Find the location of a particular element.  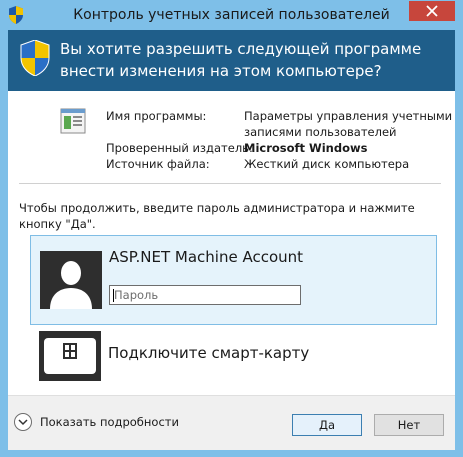

file-source-label: Источник файла: is located at coordinates (158, 164).